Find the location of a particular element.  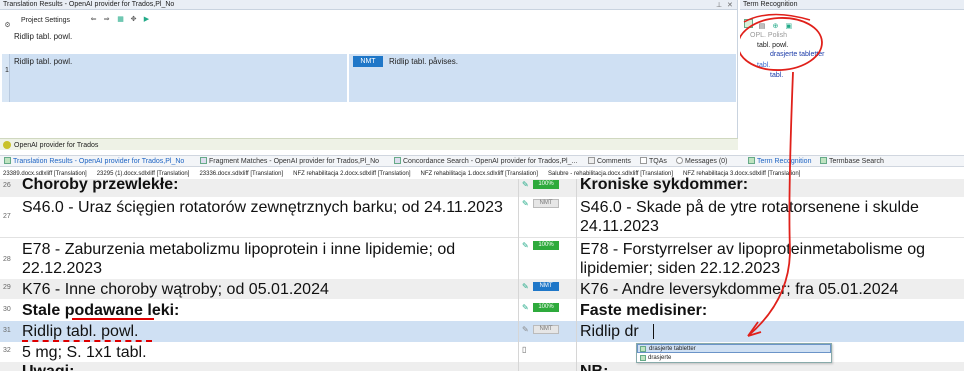

segment-number: 30 is located at coordinates (7, 309).